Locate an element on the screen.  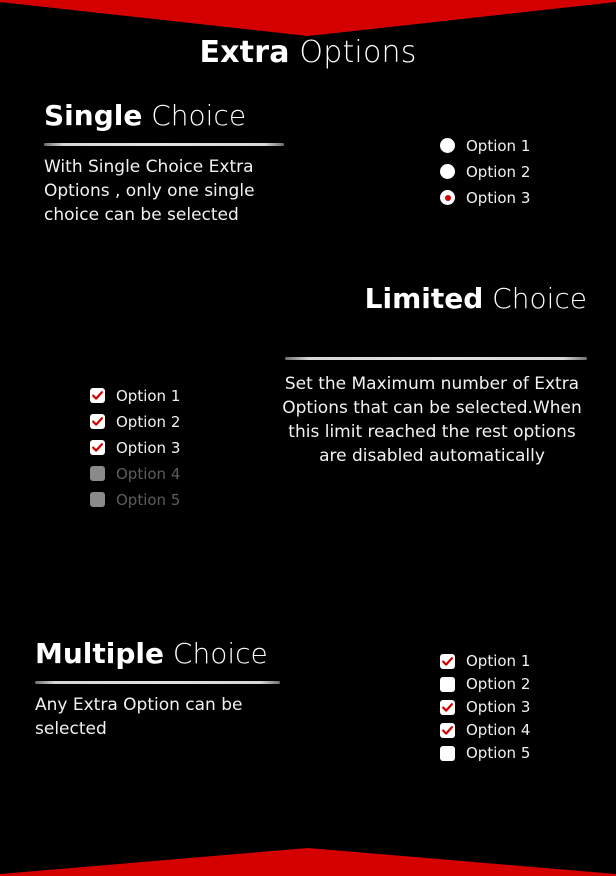
radio-option-row: Option 3 is located at coordinates (485, 197).